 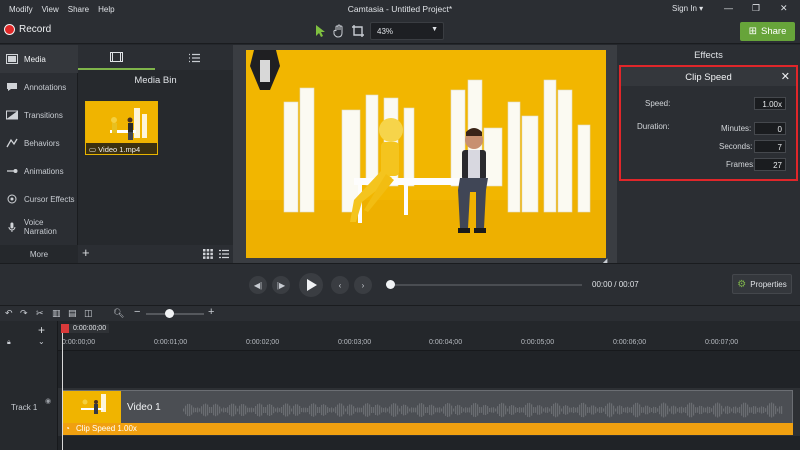 What do you see at coordinates (48, 401) in the screenshot?
I see `eye-icon: ◉` at bounding box center [48, 401].